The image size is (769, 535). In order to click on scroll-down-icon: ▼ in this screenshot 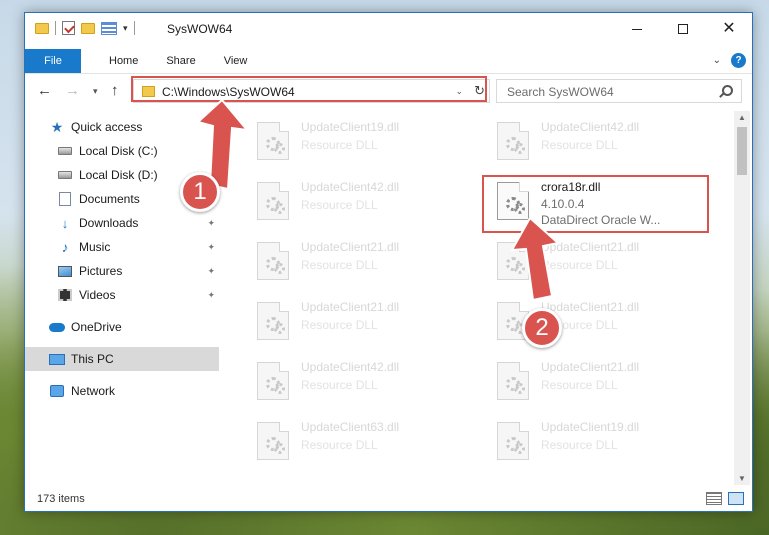, I will do `click(742, 478)`.